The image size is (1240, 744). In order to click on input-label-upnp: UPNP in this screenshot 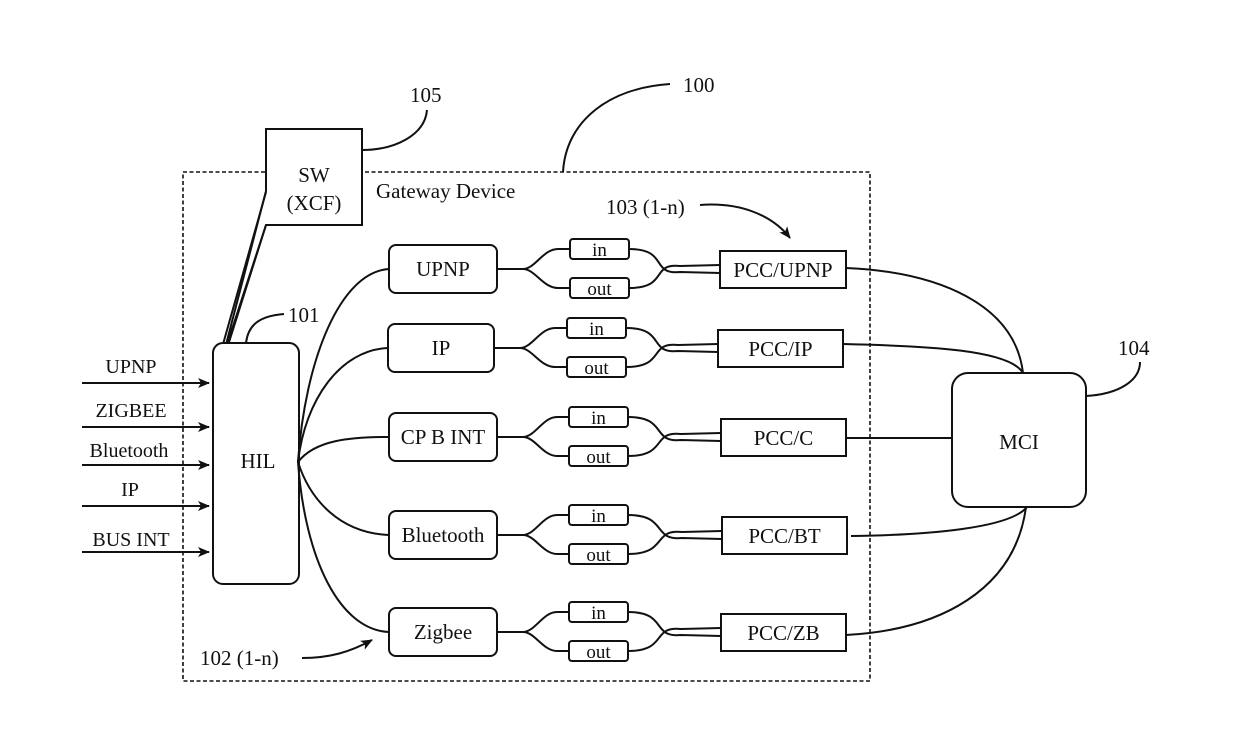, I will do `click(130, 367)`.